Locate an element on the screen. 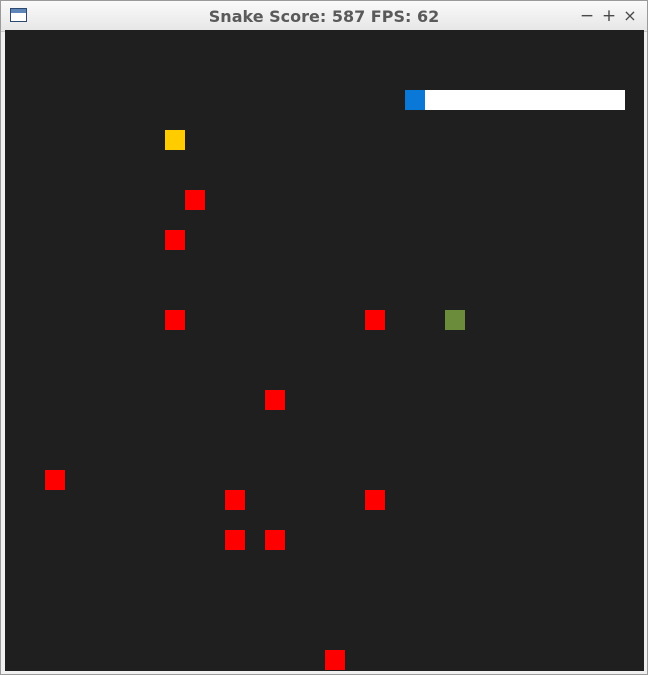 The width and height of the screenshot is (648, 675). title-bar: Snake Score: 587 FPS: 62 − + × is located at coordinates (324, 16).